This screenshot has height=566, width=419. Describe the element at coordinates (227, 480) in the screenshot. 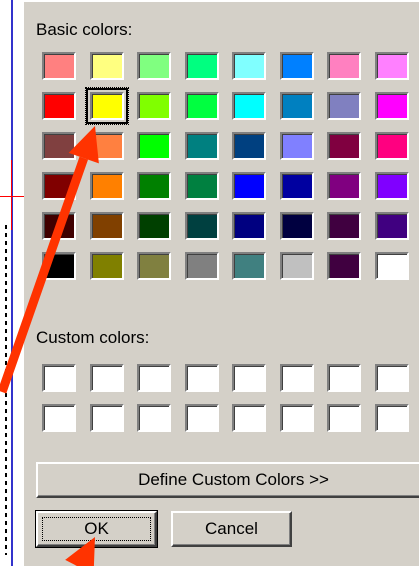

I see `define-custom-colors-button: Define Custom Colors >>` at that location.